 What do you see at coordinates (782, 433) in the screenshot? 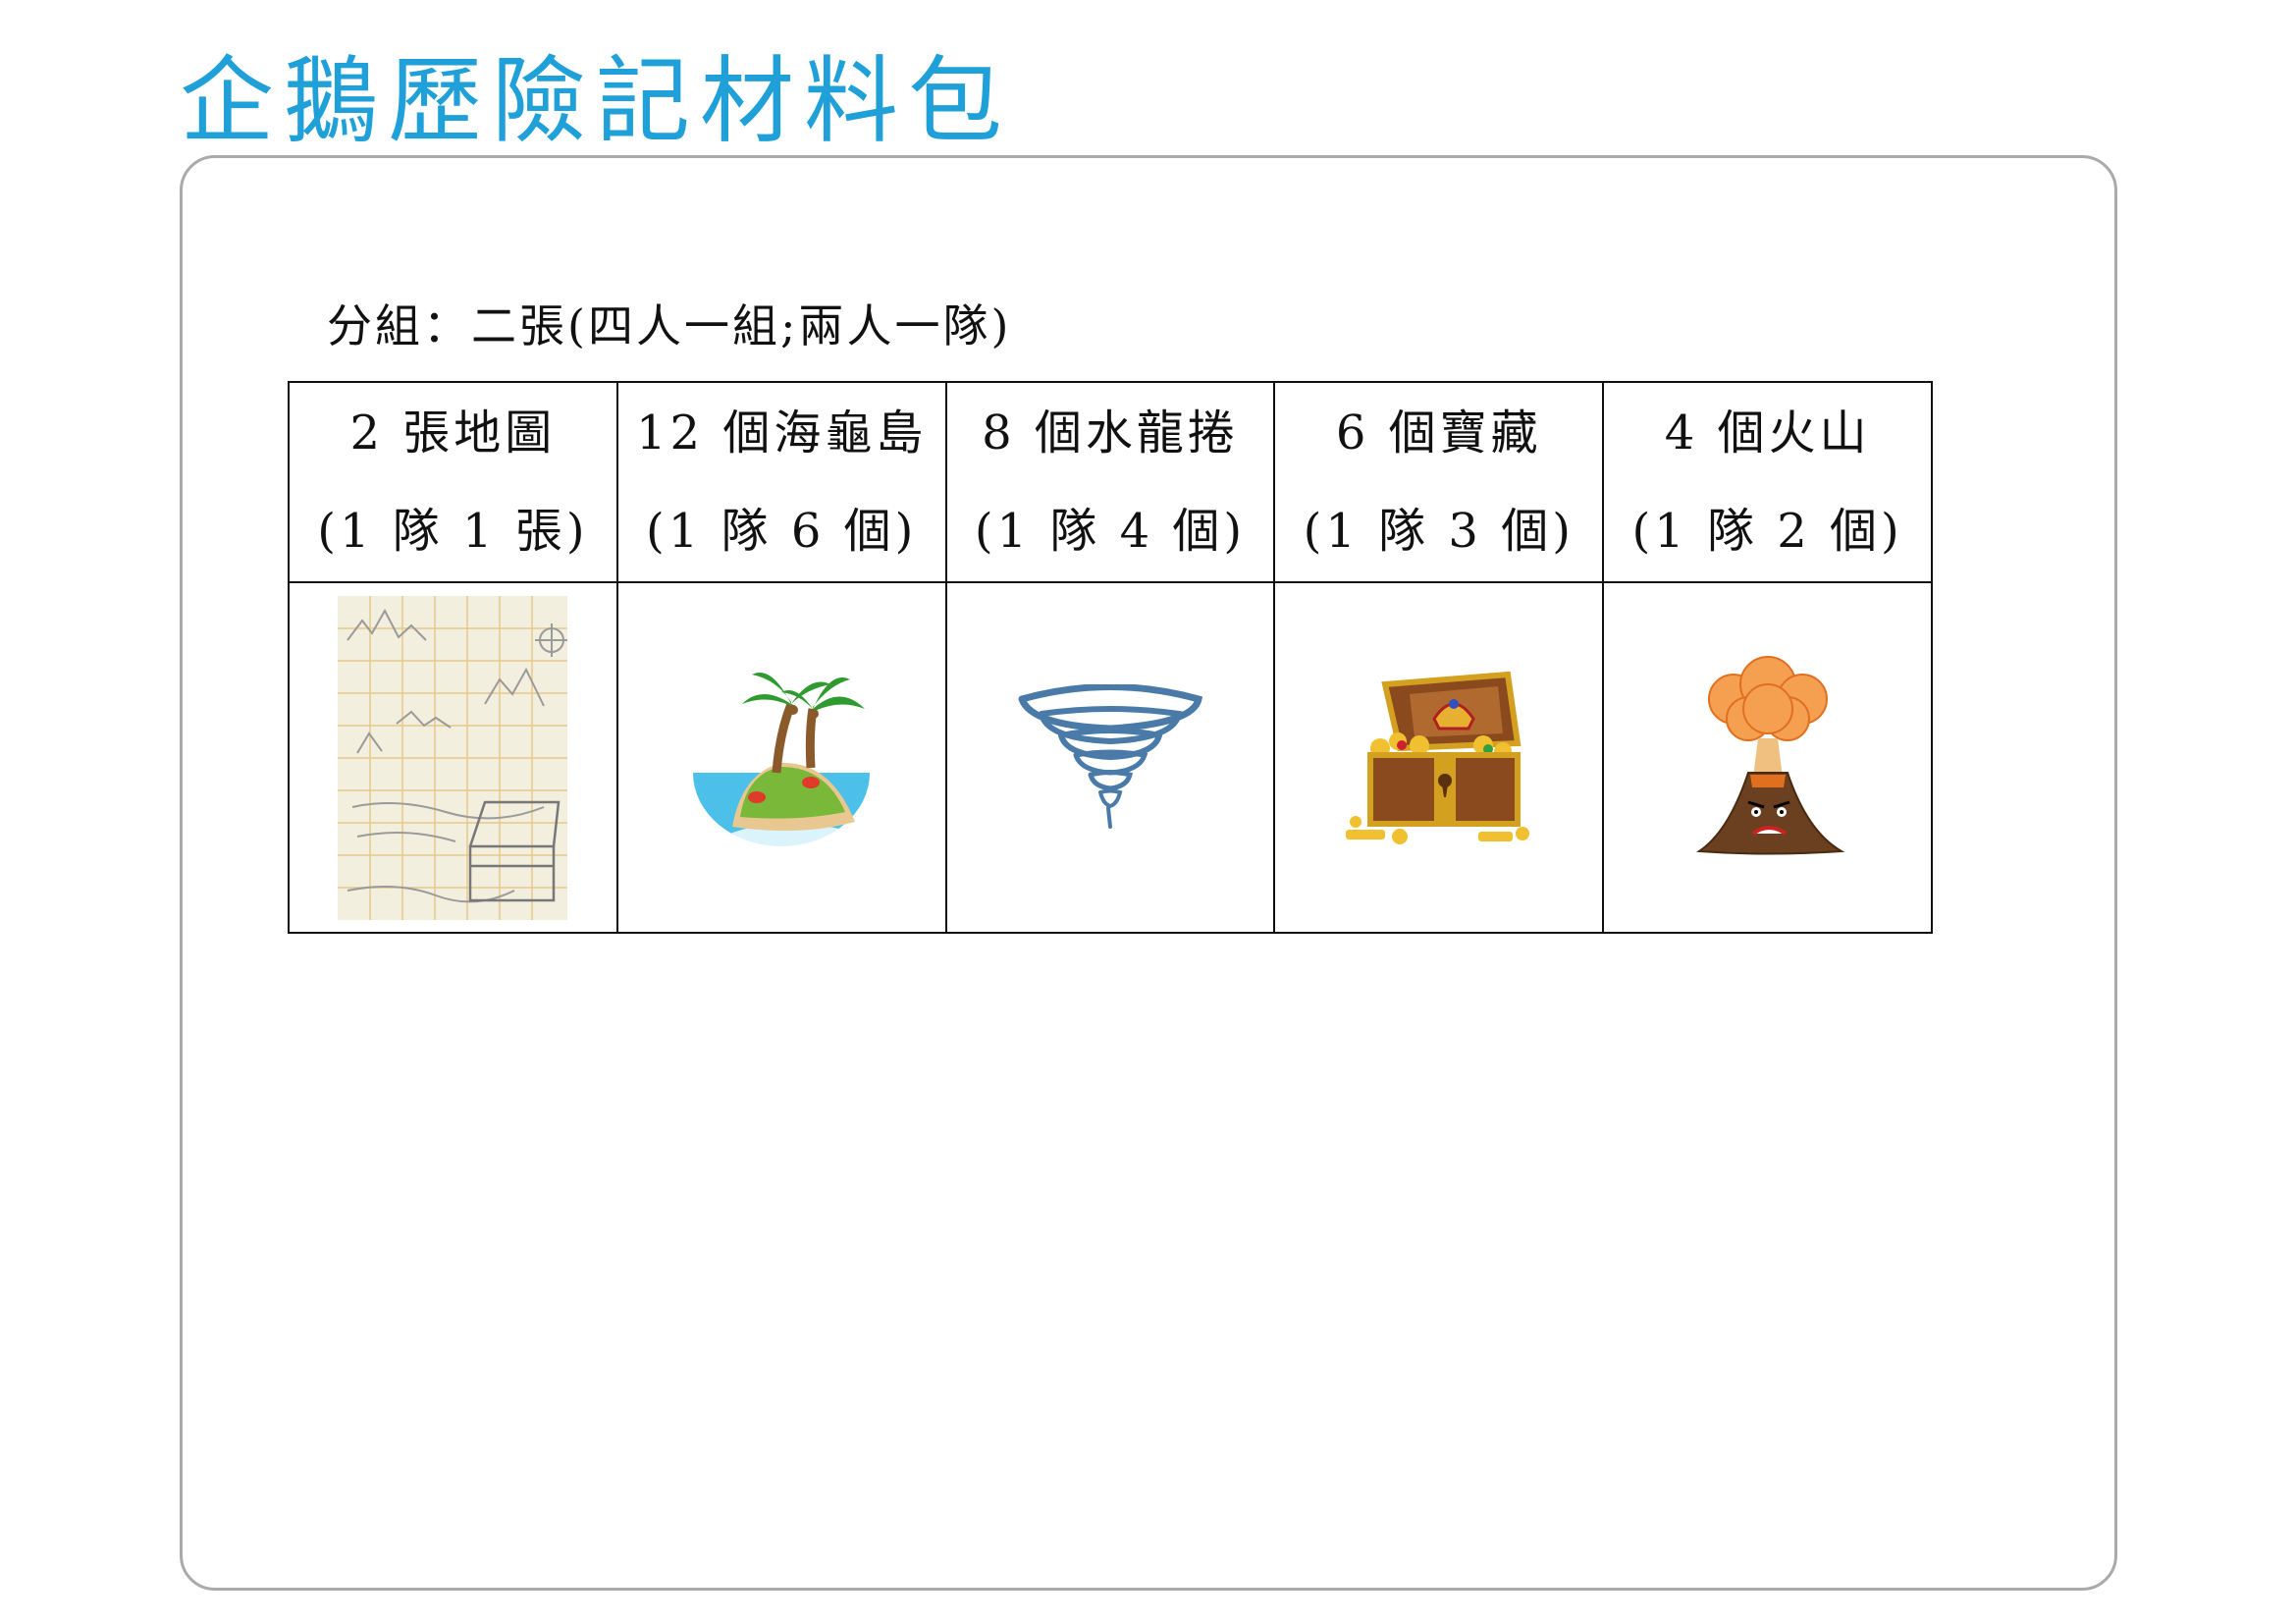
I see `item-name: 12 個海龜島` at bounding box center [782, 433].